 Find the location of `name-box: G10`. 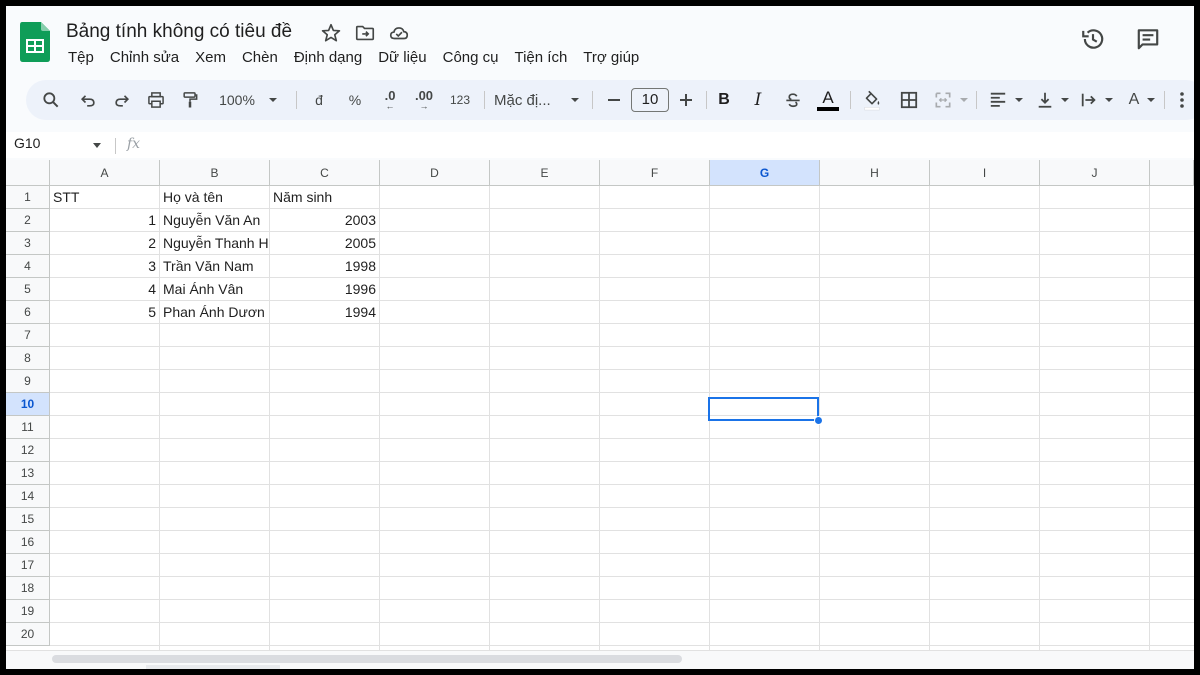

name-box: G10 is located at coordinates (27, 143).